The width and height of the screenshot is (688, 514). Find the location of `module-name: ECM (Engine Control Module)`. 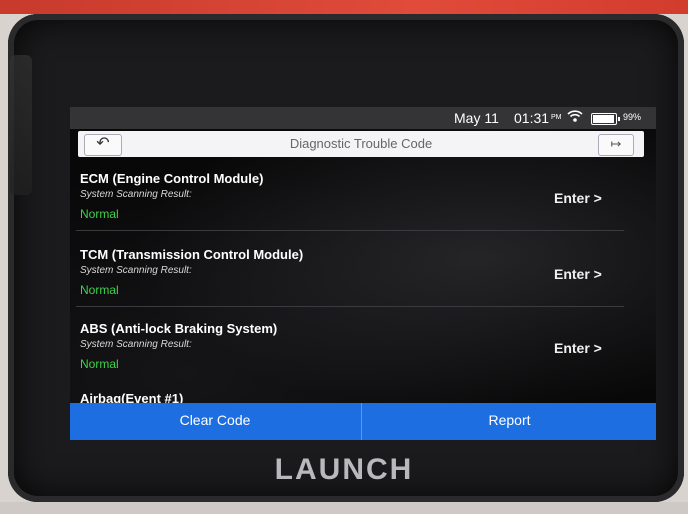

module-name: ECM (Engine Control Module) is located at coordinates (172, 178).